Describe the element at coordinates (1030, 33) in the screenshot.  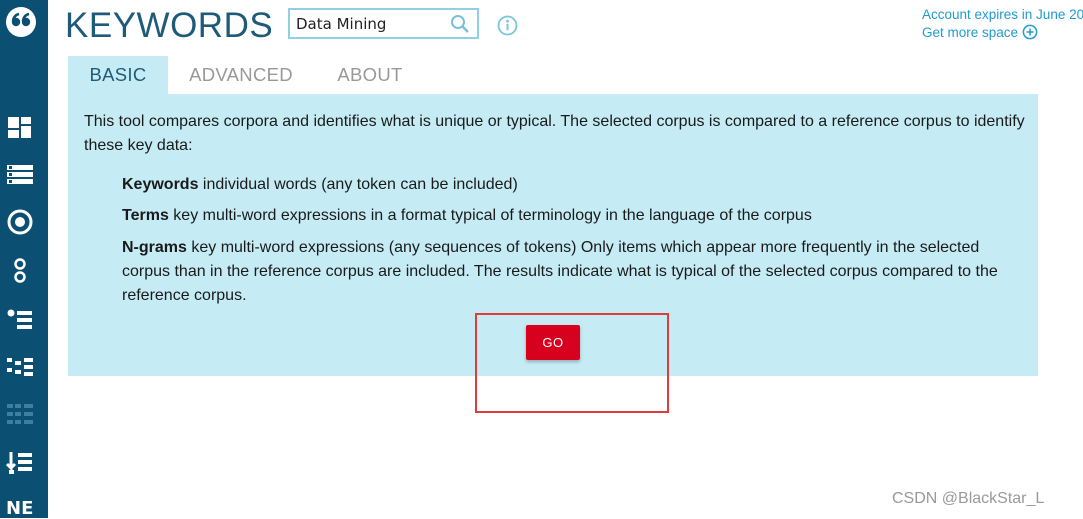
I see `plus-circle-icon` at that location.